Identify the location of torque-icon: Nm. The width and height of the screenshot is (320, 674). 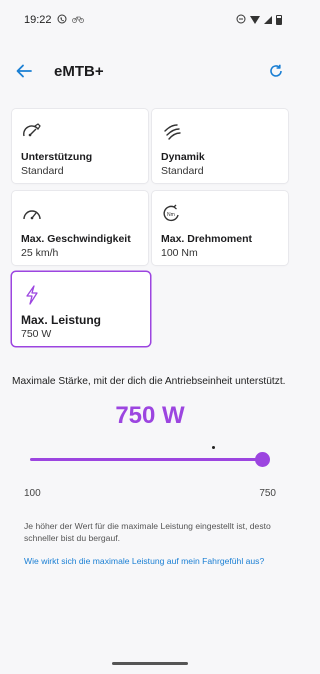
(172, 214).